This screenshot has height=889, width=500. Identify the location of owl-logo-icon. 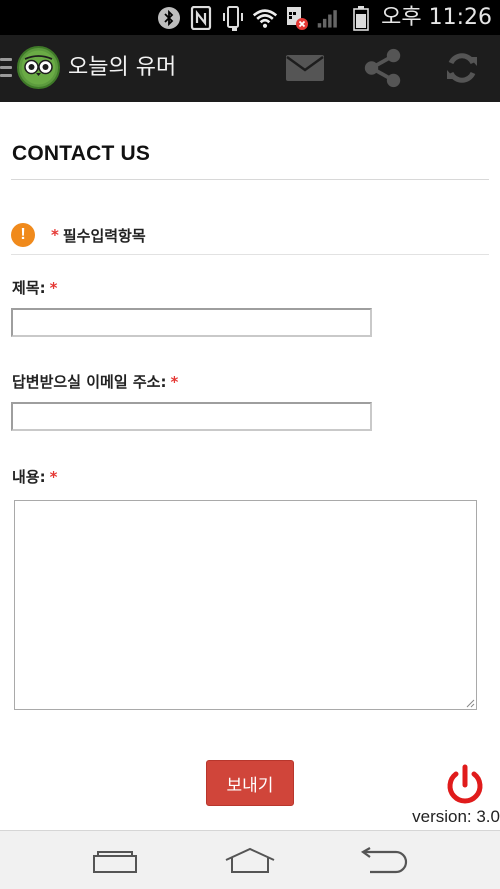
(38, 67).